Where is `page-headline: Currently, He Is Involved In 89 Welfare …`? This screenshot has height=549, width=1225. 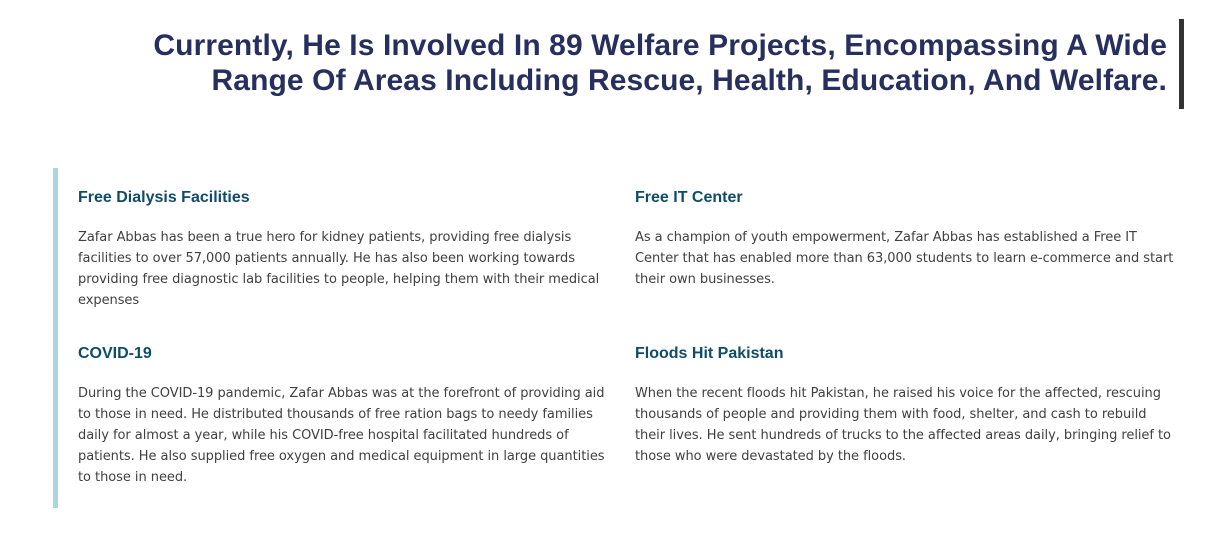
page-headline: Currently, He Is Involved In 89 Welfare … is located at coordinates (643, 58).